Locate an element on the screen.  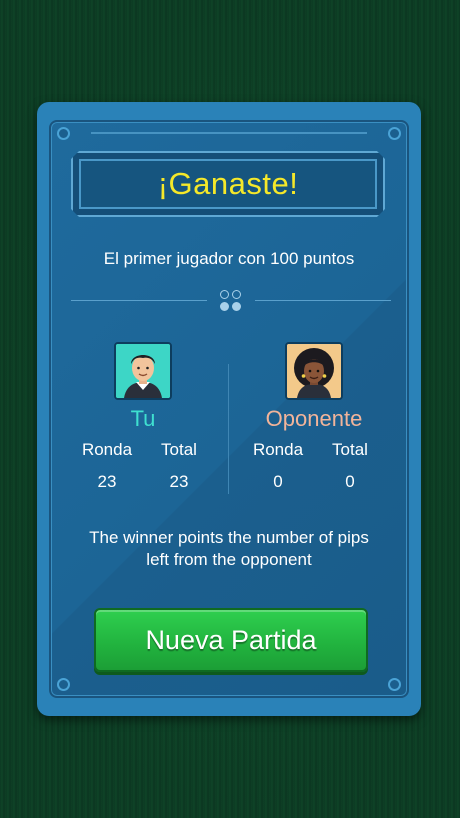
round-value: 0 is located at coordinates (278, 481).